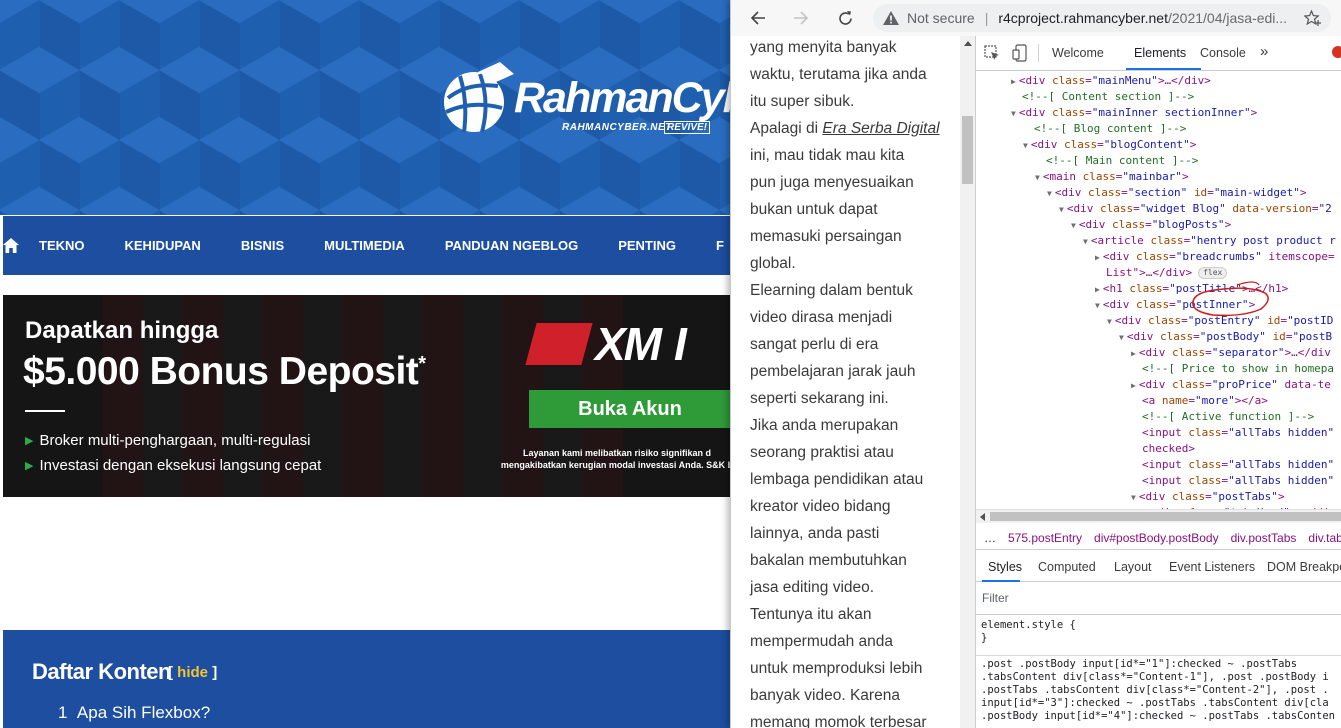  What do you see at coordinates (1045, 538) in the screenshot?
I see `breadcrumb-item: 575.postEntry` at bounding box center [1045, 538].